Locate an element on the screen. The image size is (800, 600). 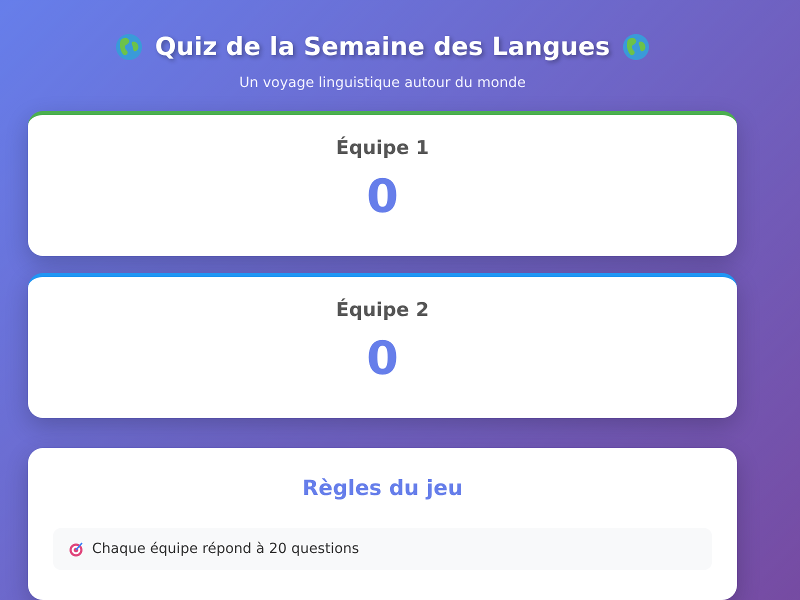
rules-title: Règles du jeu is located at coordinates (382, 488).